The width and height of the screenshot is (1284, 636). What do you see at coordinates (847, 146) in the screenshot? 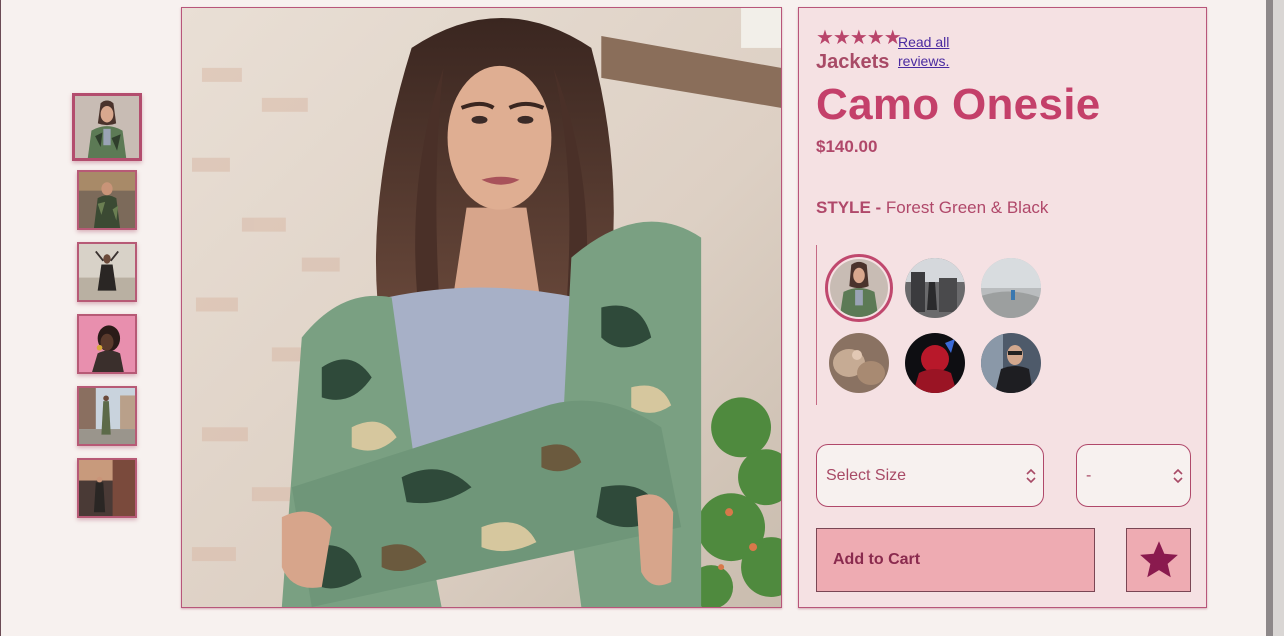
I see `product-price: $140.00` at bounding box center [847, 146].